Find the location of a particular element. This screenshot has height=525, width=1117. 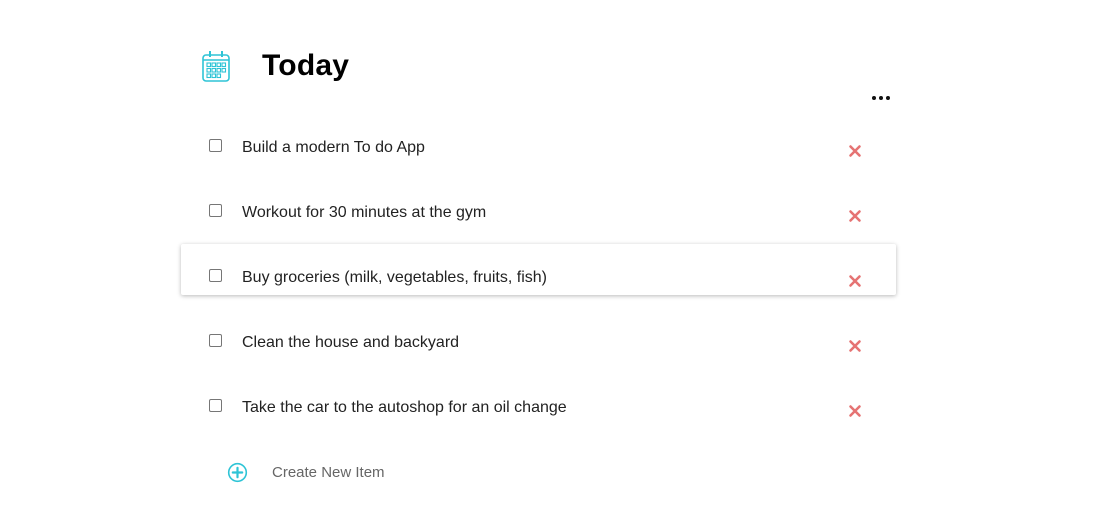

todo-item: Clean the house and backyard is located at coordinates (538, 341).